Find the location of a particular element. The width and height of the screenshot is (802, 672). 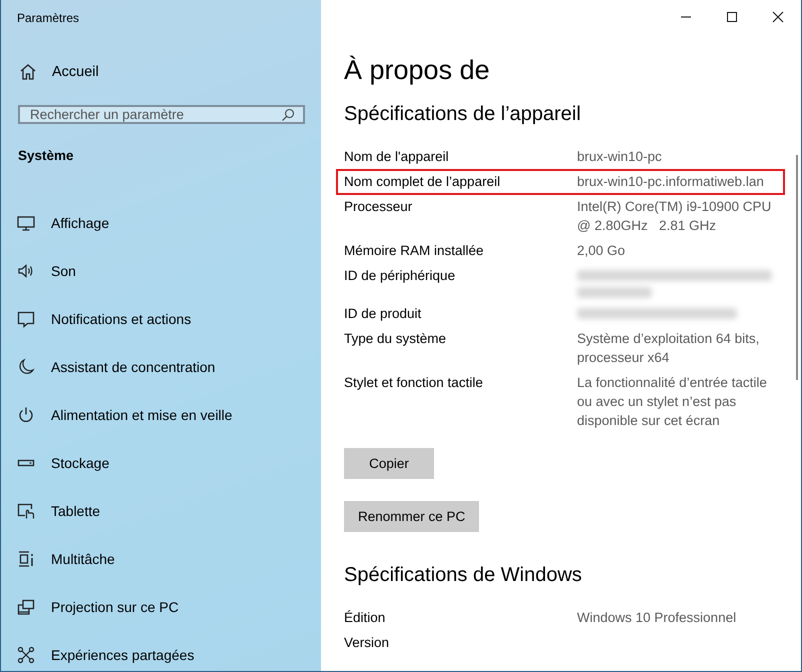

spec-label: Processeur is located at coordinates (379, 207).